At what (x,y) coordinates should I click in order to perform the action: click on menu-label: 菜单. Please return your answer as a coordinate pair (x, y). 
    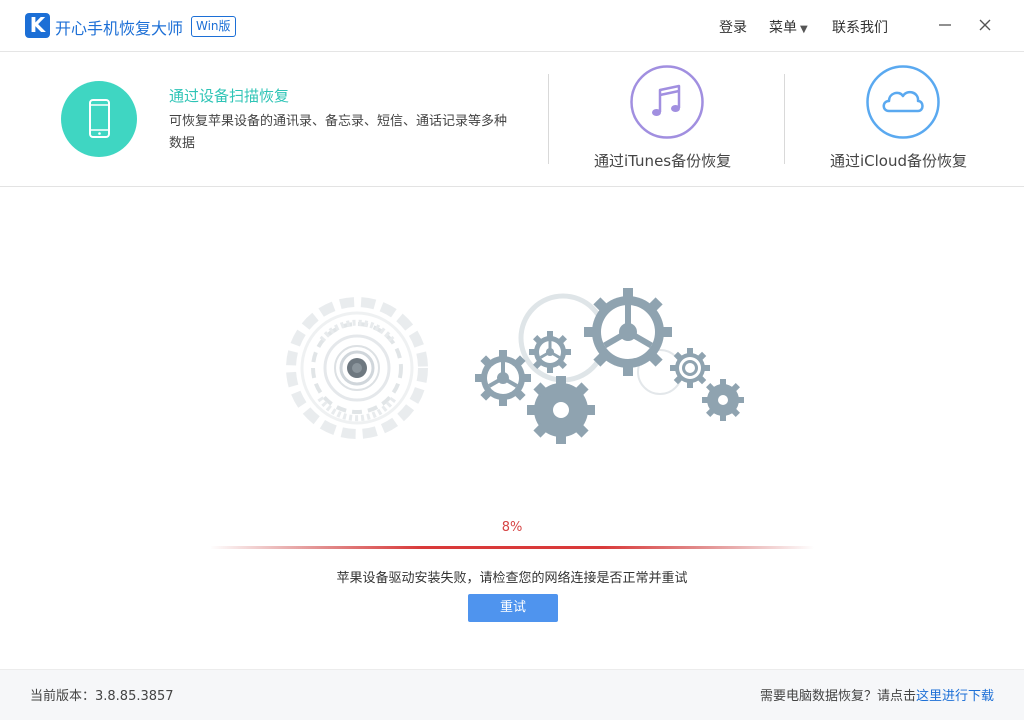
    Looking at the image, I should click on (783, 28).